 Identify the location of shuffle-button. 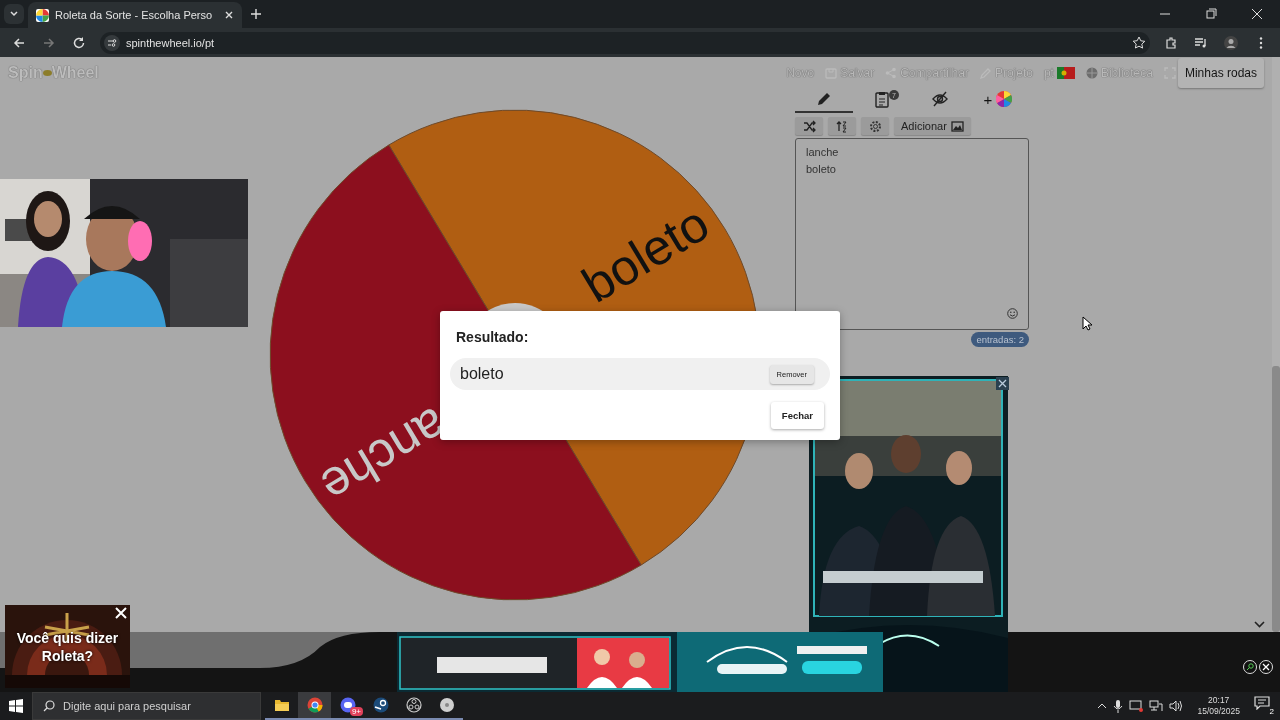
(809, 126).